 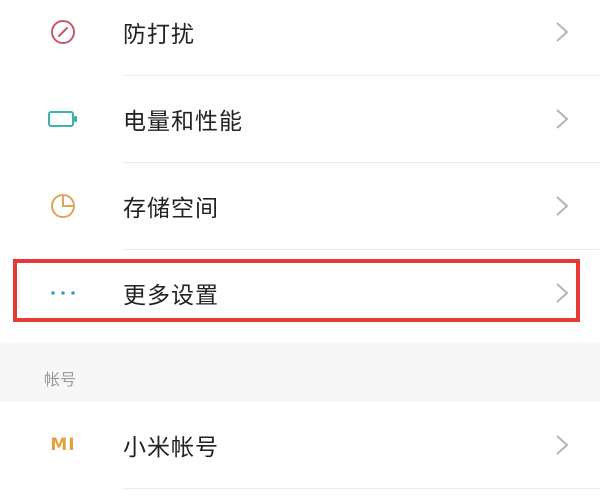 I want to click on battery-icon, so click(x=63, y=119).